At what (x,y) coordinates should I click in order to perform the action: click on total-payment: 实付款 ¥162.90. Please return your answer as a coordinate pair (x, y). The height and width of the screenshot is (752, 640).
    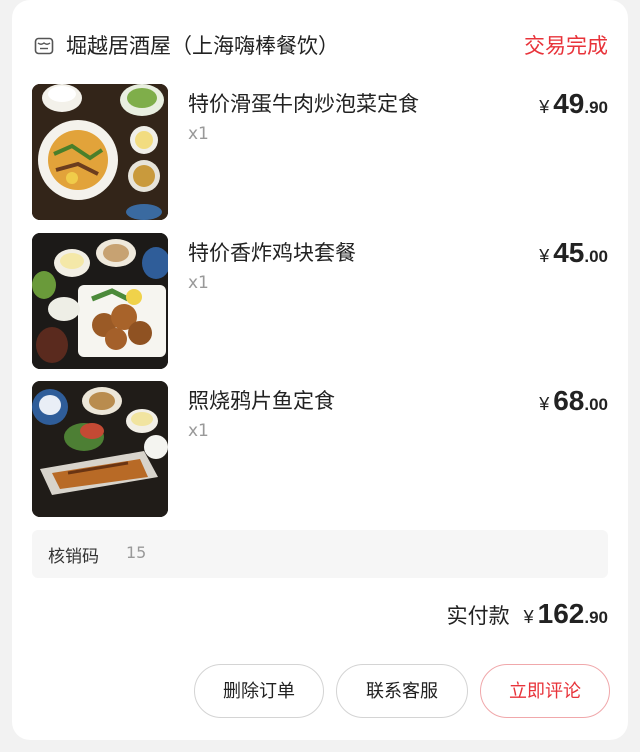
    Looking at the image, I should click on (527, 614).